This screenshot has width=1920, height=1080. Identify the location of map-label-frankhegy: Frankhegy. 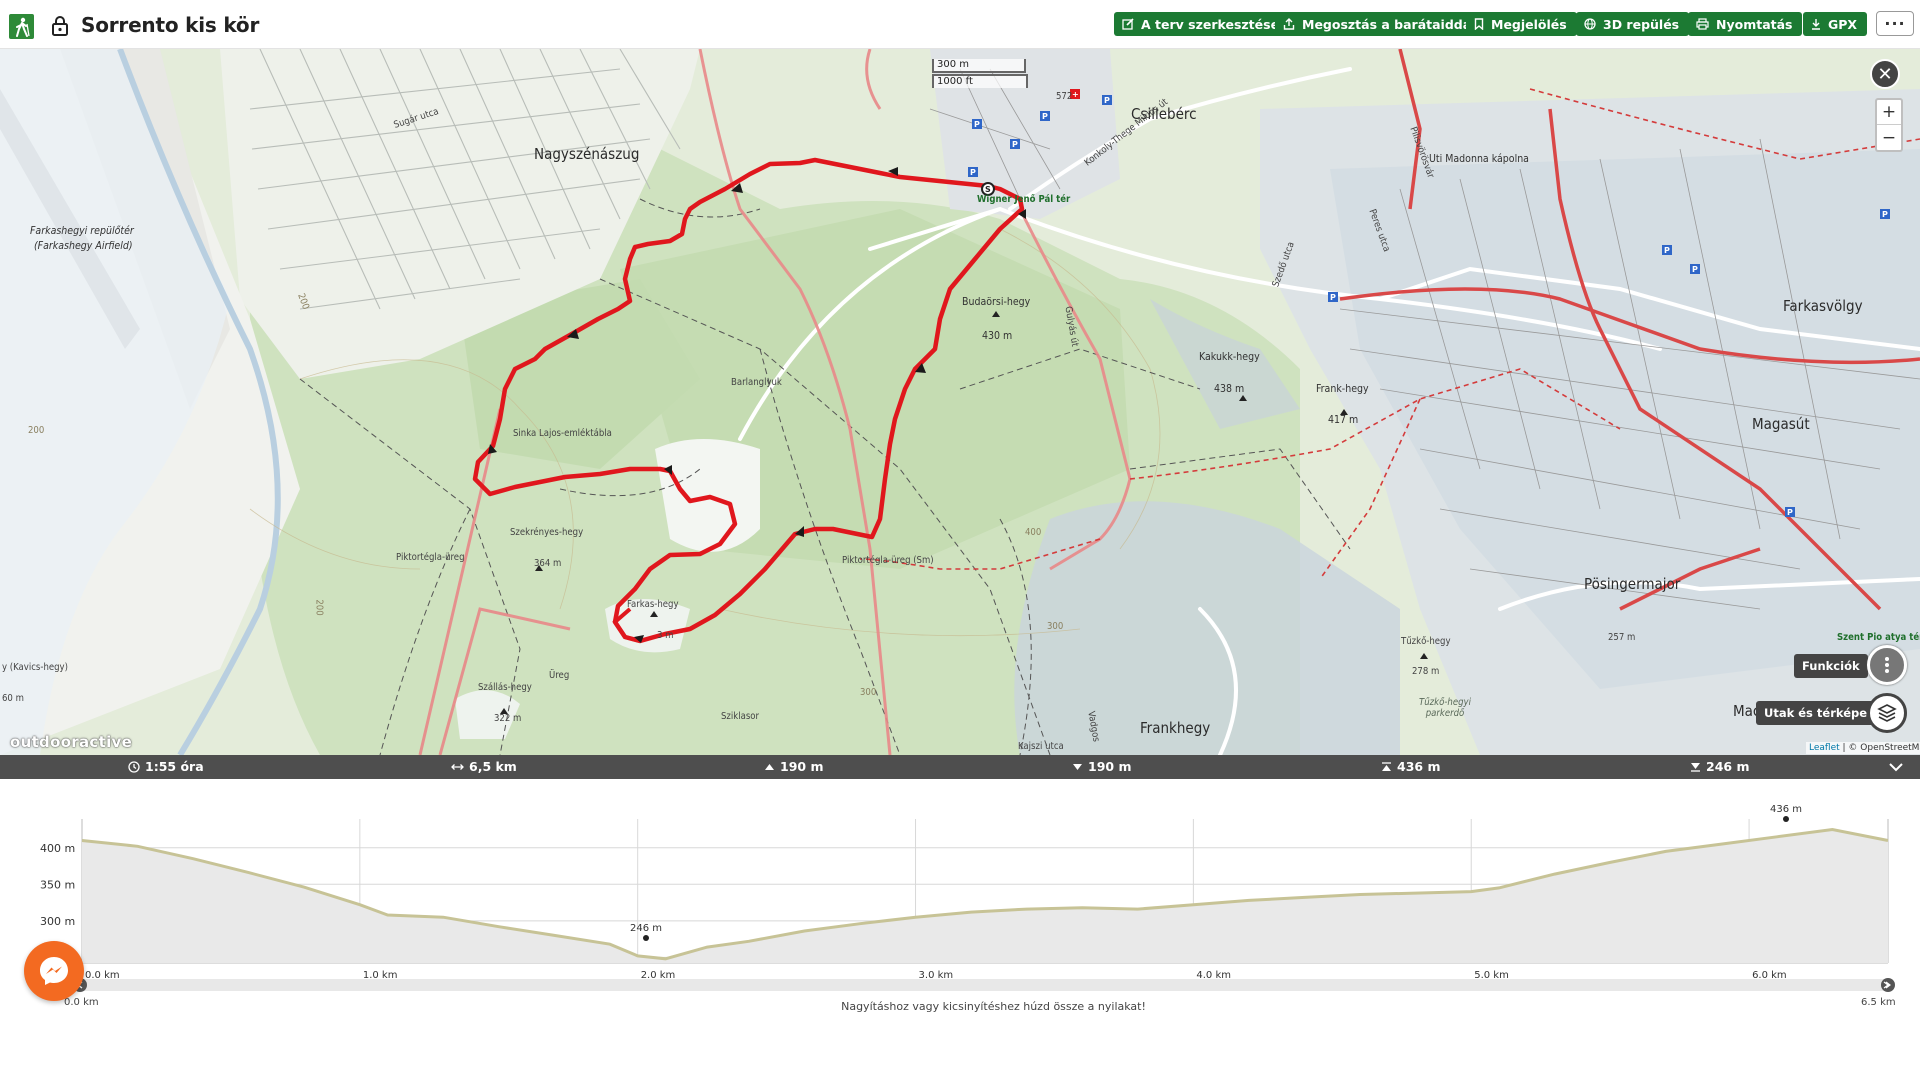
(1175, 728).